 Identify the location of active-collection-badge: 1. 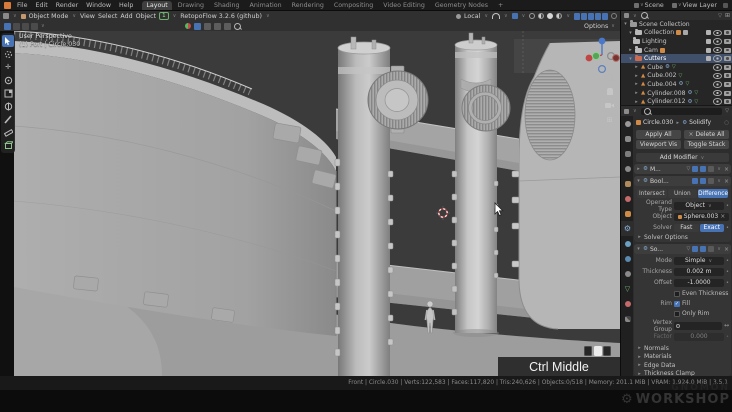
(164, 16).